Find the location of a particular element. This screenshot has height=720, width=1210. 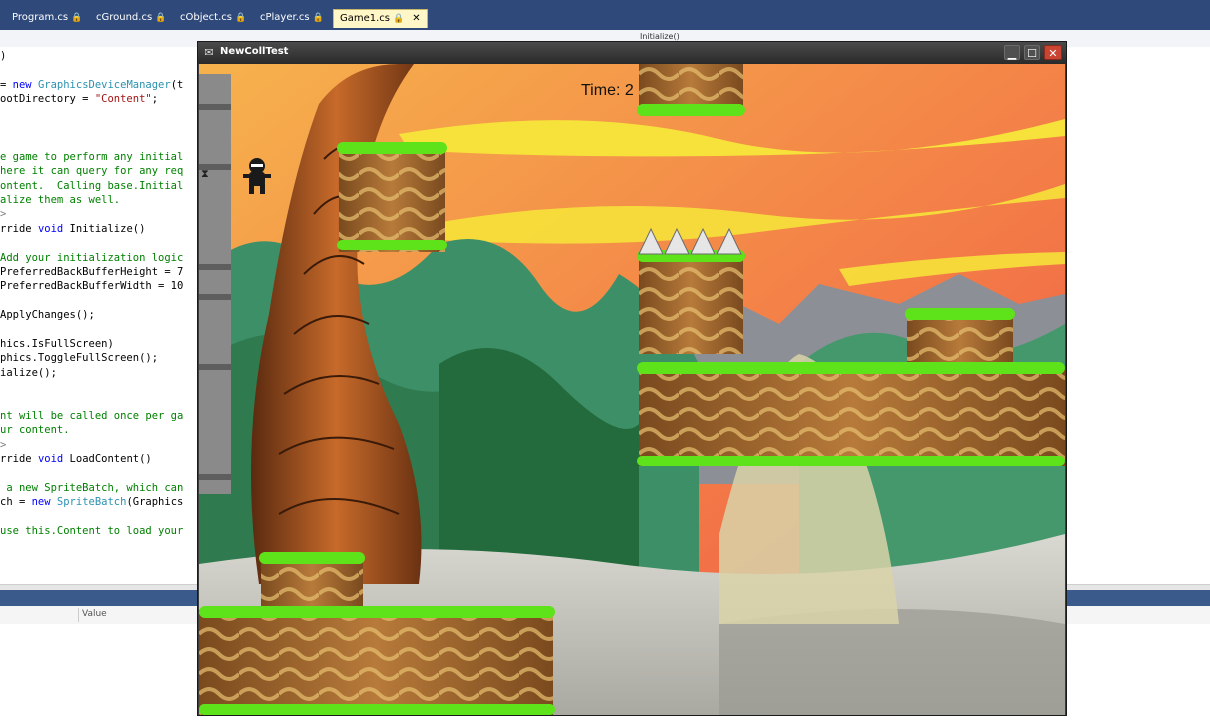

code-line: ontent. Calling base.Initial is located at coordinates (92, 185).